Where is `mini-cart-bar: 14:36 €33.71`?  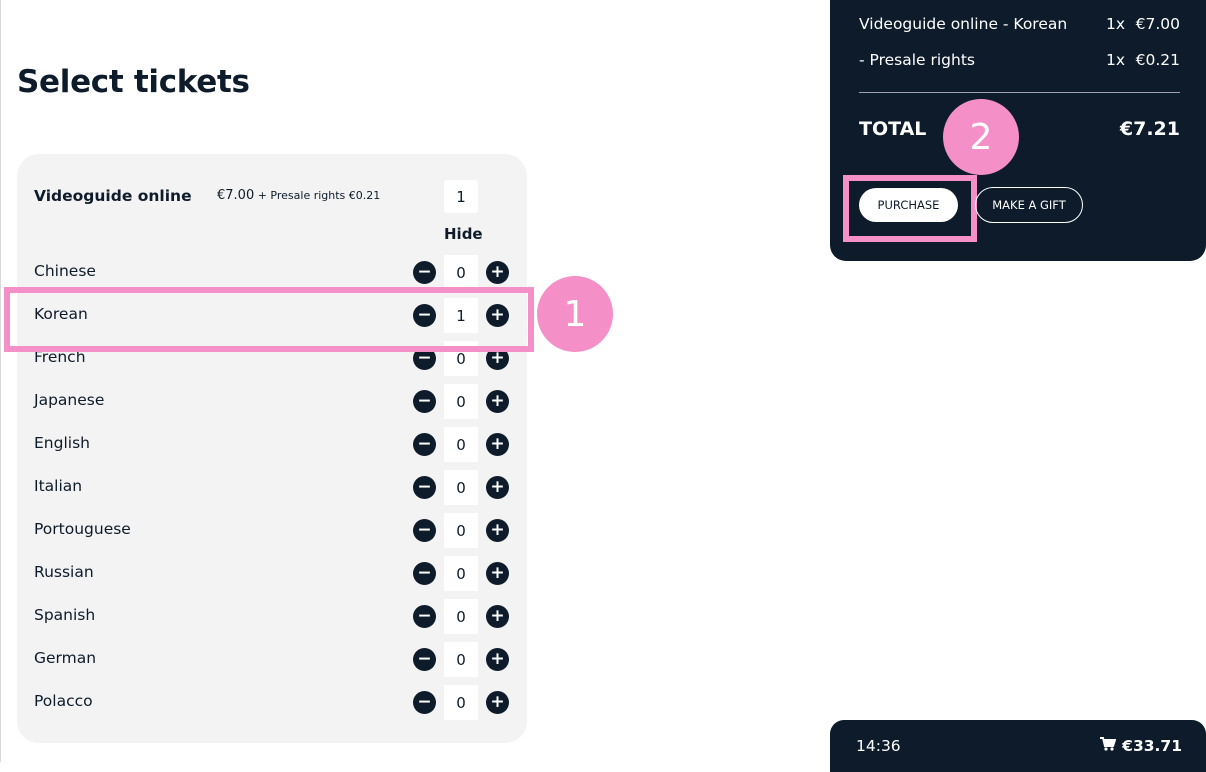
mini-cart-bar: 14:36 €33.71 is located at coordinates (1018, 746).